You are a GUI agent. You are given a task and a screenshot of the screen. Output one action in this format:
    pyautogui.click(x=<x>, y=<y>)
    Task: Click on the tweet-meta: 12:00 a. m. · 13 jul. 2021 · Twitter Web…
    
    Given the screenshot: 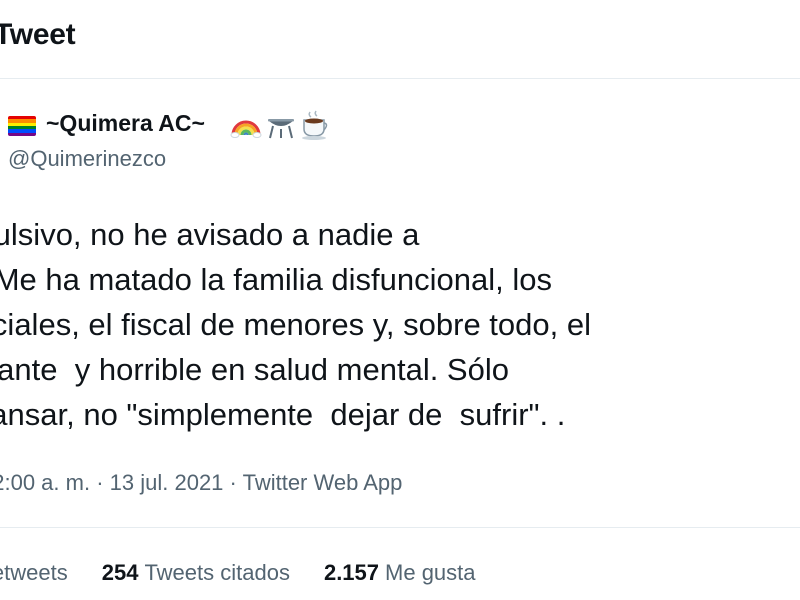 What is the action you would take?
    pyautogui.click(x=201, y=483)
    